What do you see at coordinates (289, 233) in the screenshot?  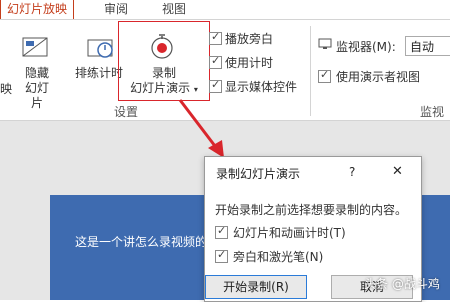 I see `slide-animation-timings-label: 幻灯片和动画计时(T)` at bounding box center [289, 233].